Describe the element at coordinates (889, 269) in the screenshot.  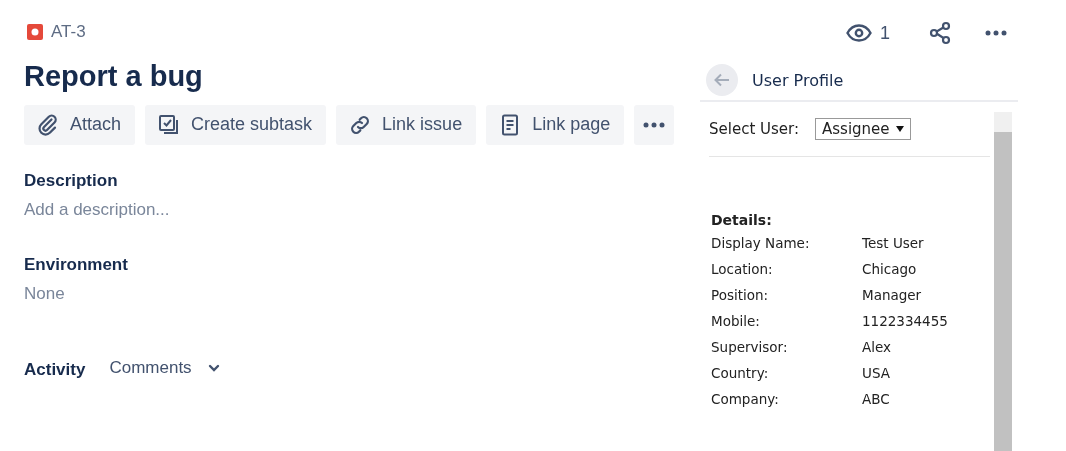
I see `detail-value: Chicago` at that location.